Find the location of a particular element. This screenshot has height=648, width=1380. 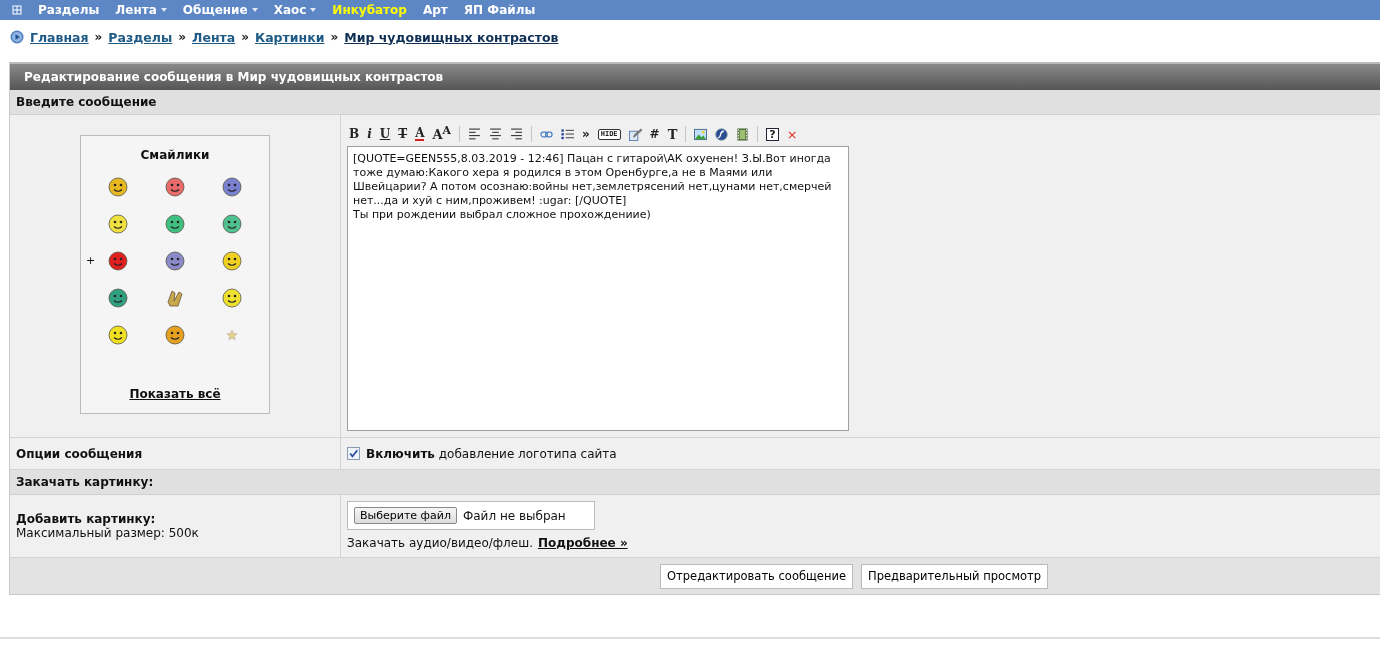

format-button: T is located at coordinates (672, 134).